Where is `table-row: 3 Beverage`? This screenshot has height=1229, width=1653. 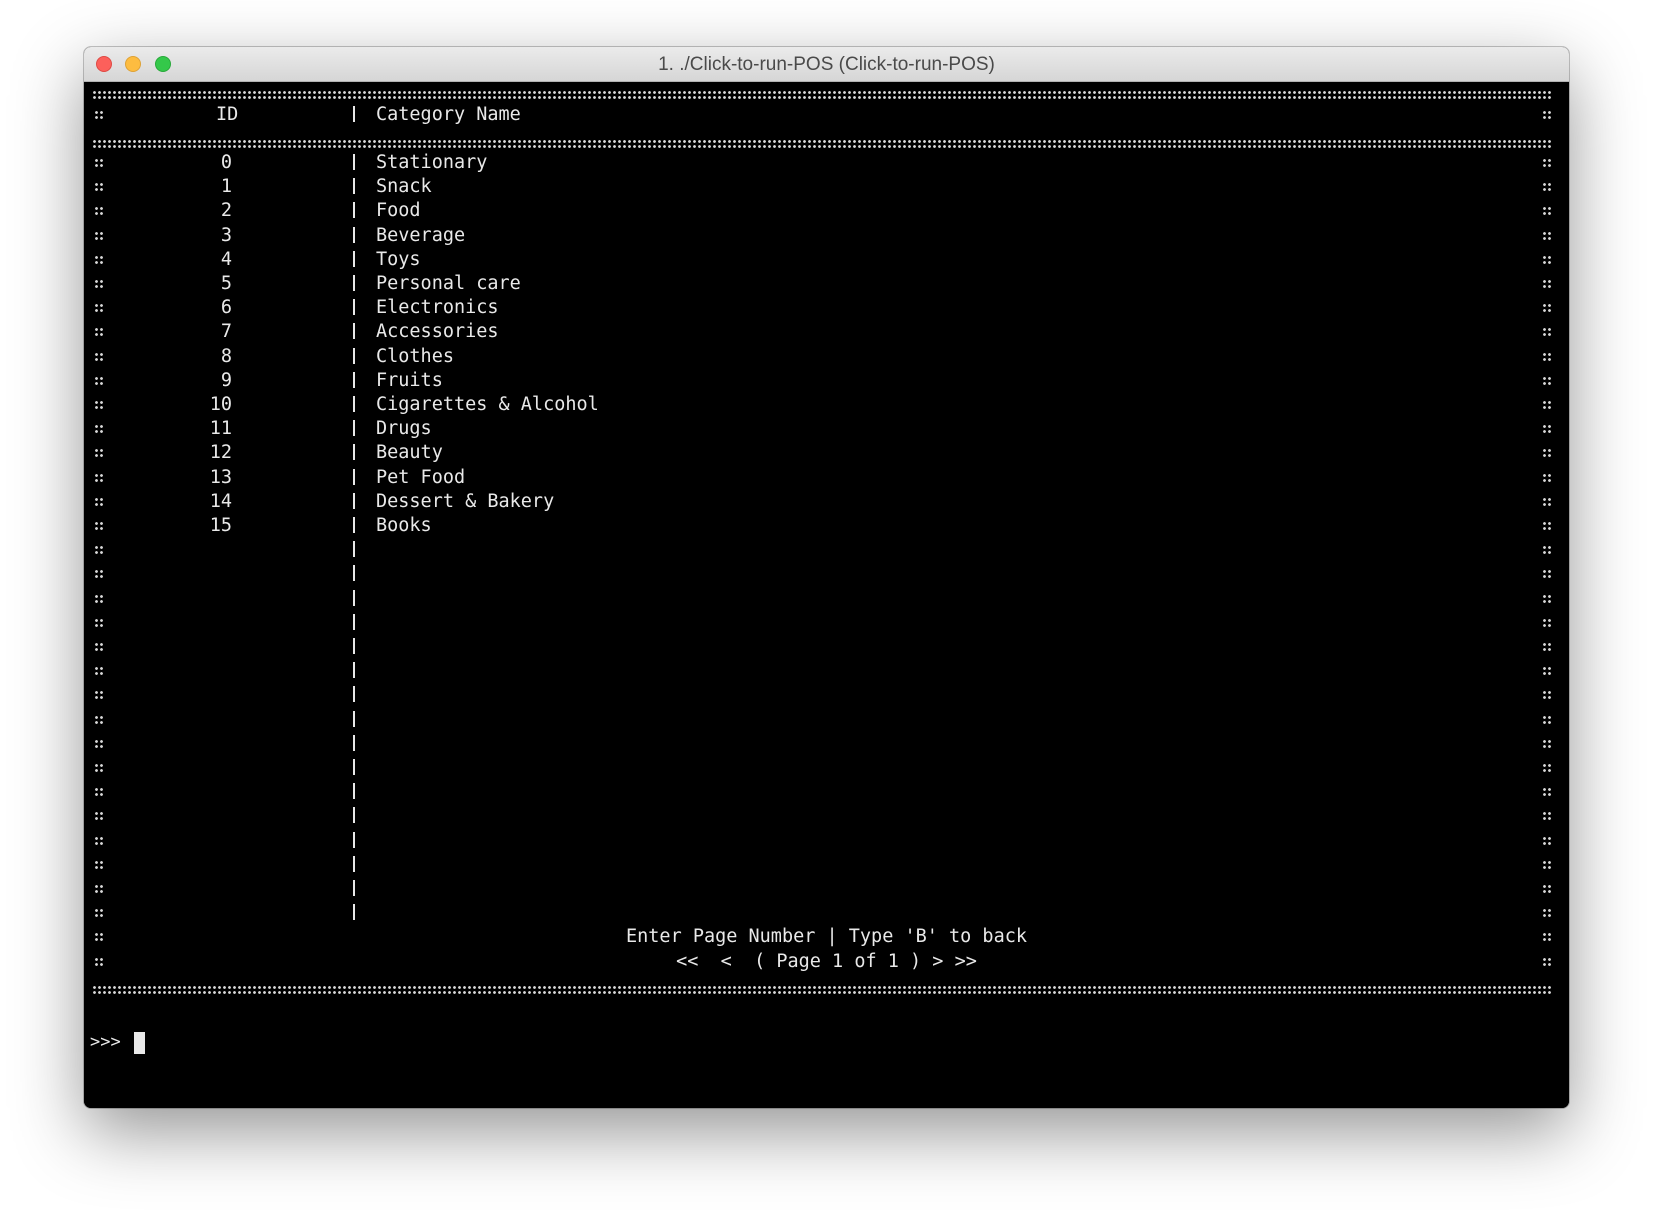
table-row: 3 Beverage is located at coordinates (826, 235).